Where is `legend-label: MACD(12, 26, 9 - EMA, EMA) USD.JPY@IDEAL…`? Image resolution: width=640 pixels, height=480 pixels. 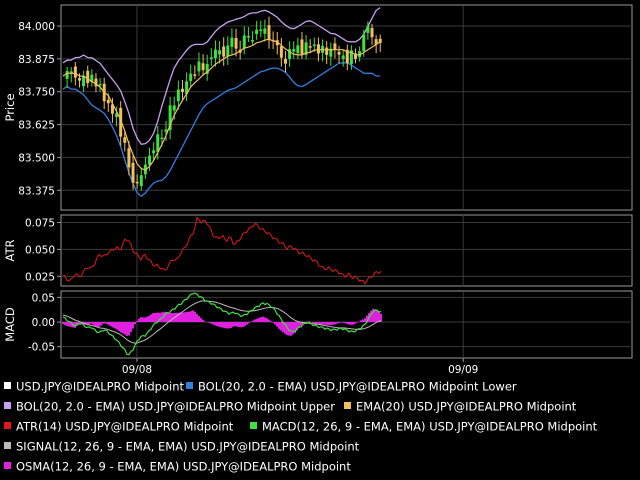
legend-label: MACD(12, 26, 9 - EMA, EMA) USD.JPY@IDEAL… is located at coordinates (430, 426).